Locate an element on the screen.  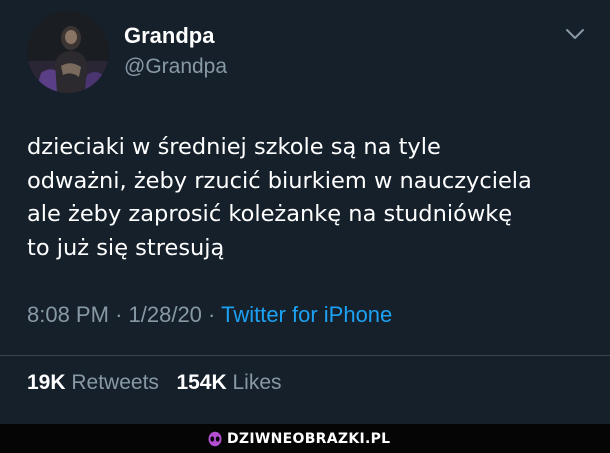
retweets-count: 19K is located at coordinates (46, 382).